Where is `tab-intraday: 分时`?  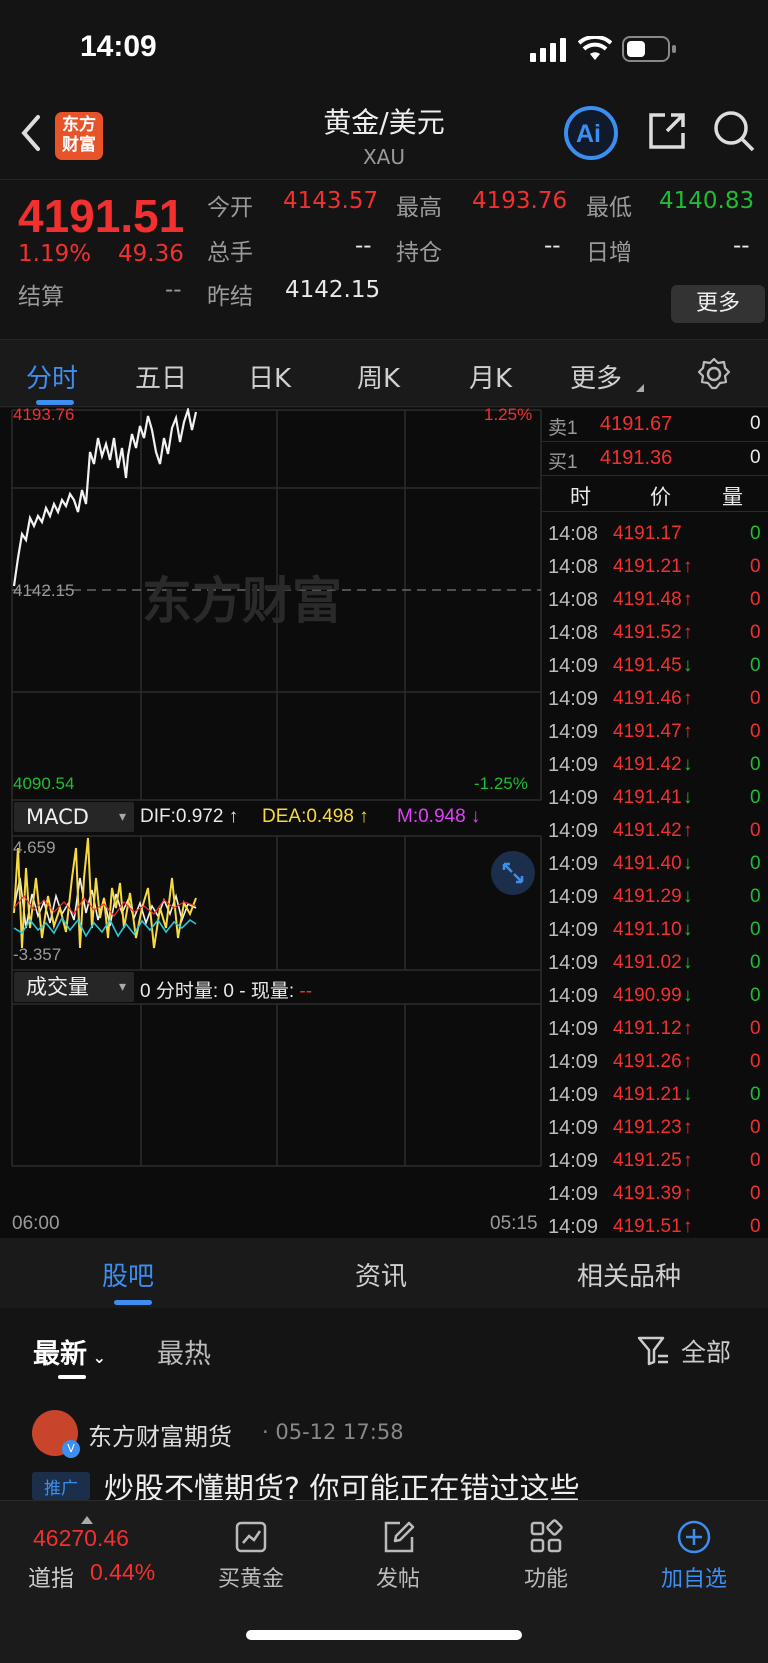
tab-intraday: 分时 is located at coordinates (52, 376).